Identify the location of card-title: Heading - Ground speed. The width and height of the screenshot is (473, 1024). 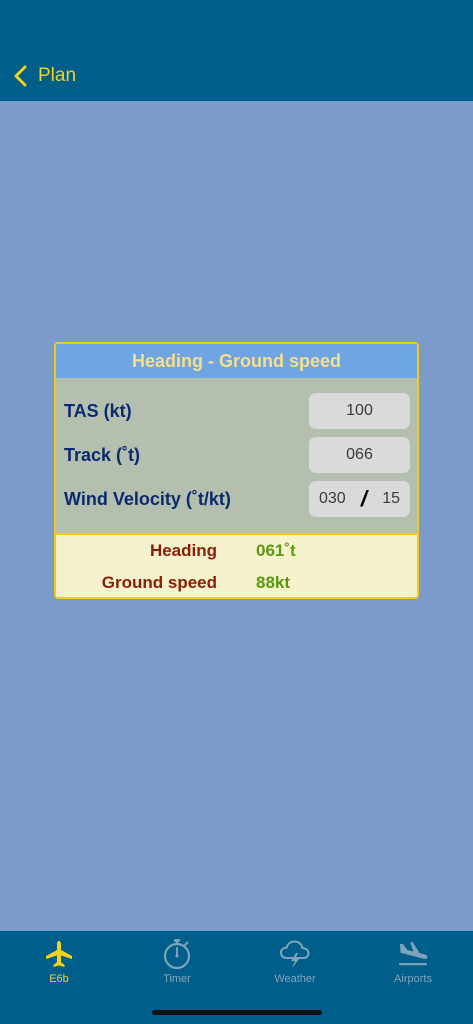
(236, 361).